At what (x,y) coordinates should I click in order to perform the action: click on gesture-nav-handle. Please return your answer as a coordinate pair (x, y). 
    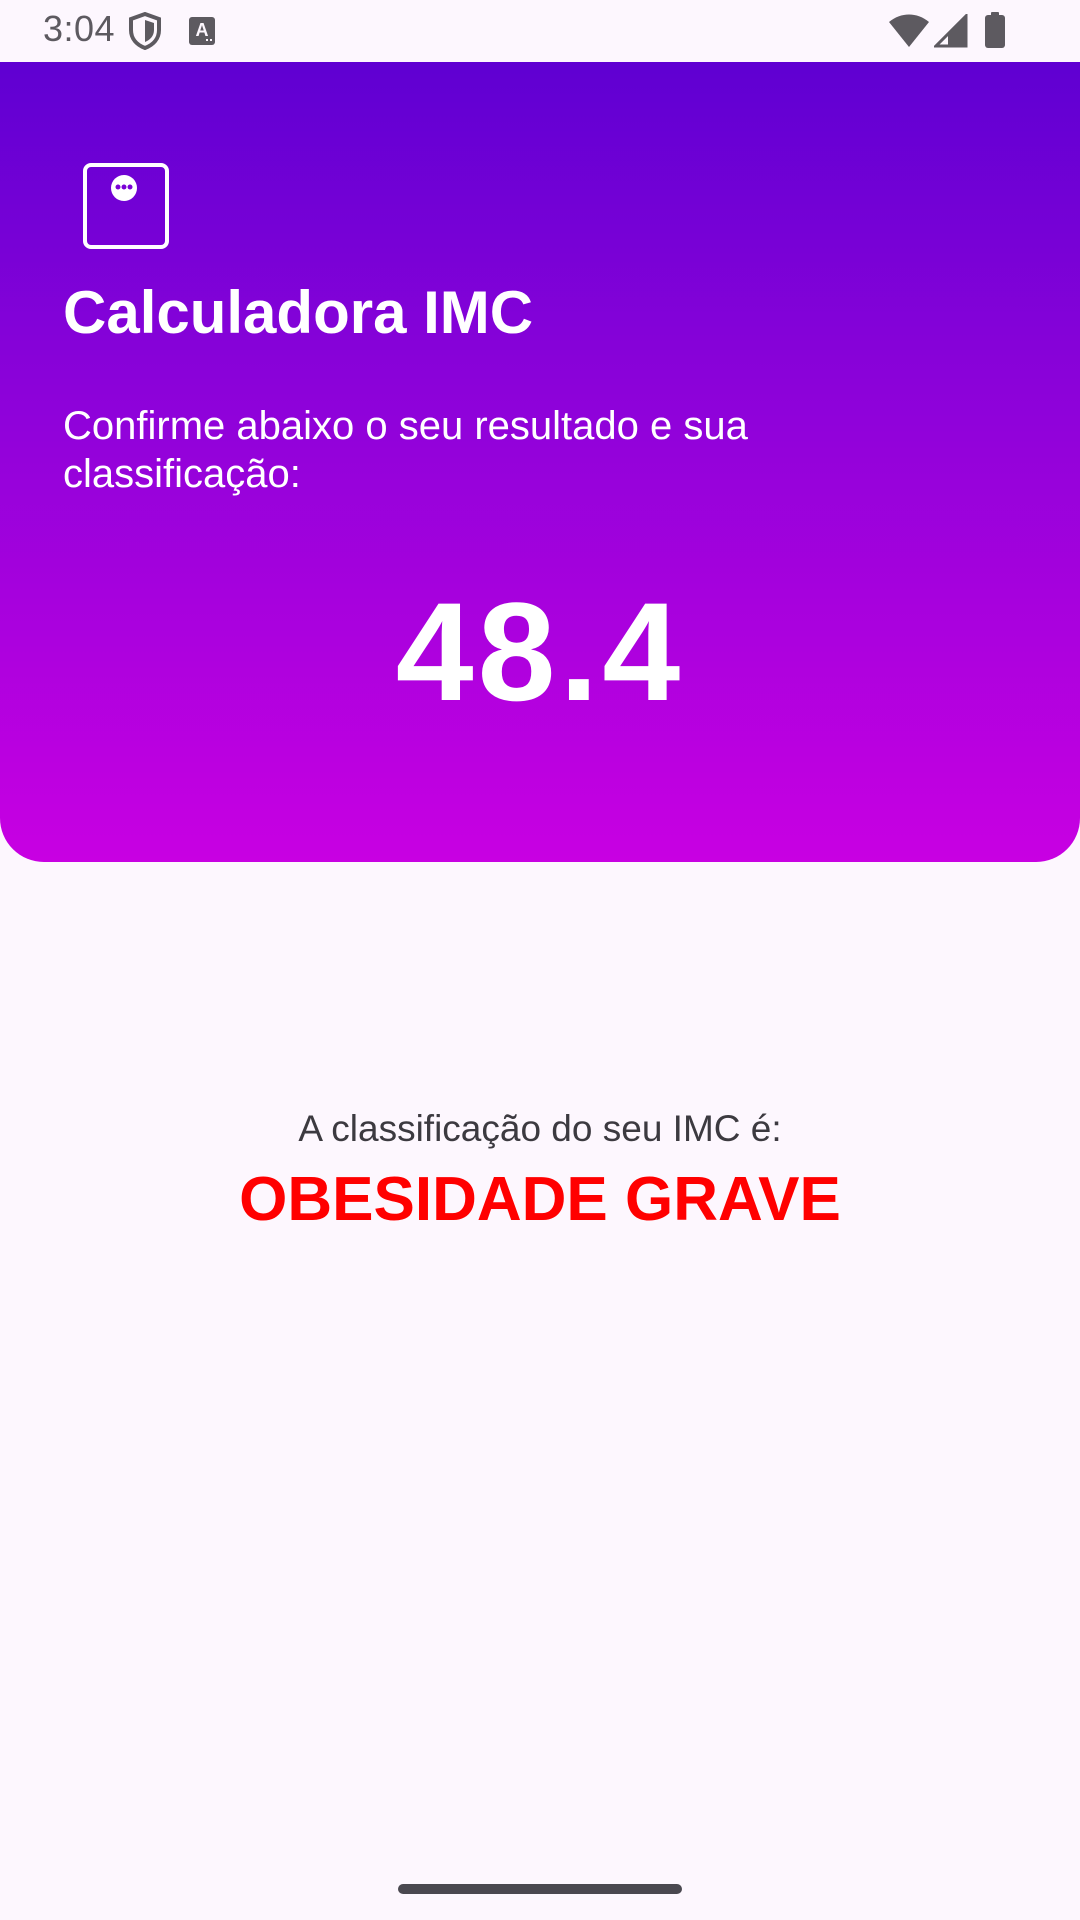
    Looking at the image, I should click on (540, 1889).